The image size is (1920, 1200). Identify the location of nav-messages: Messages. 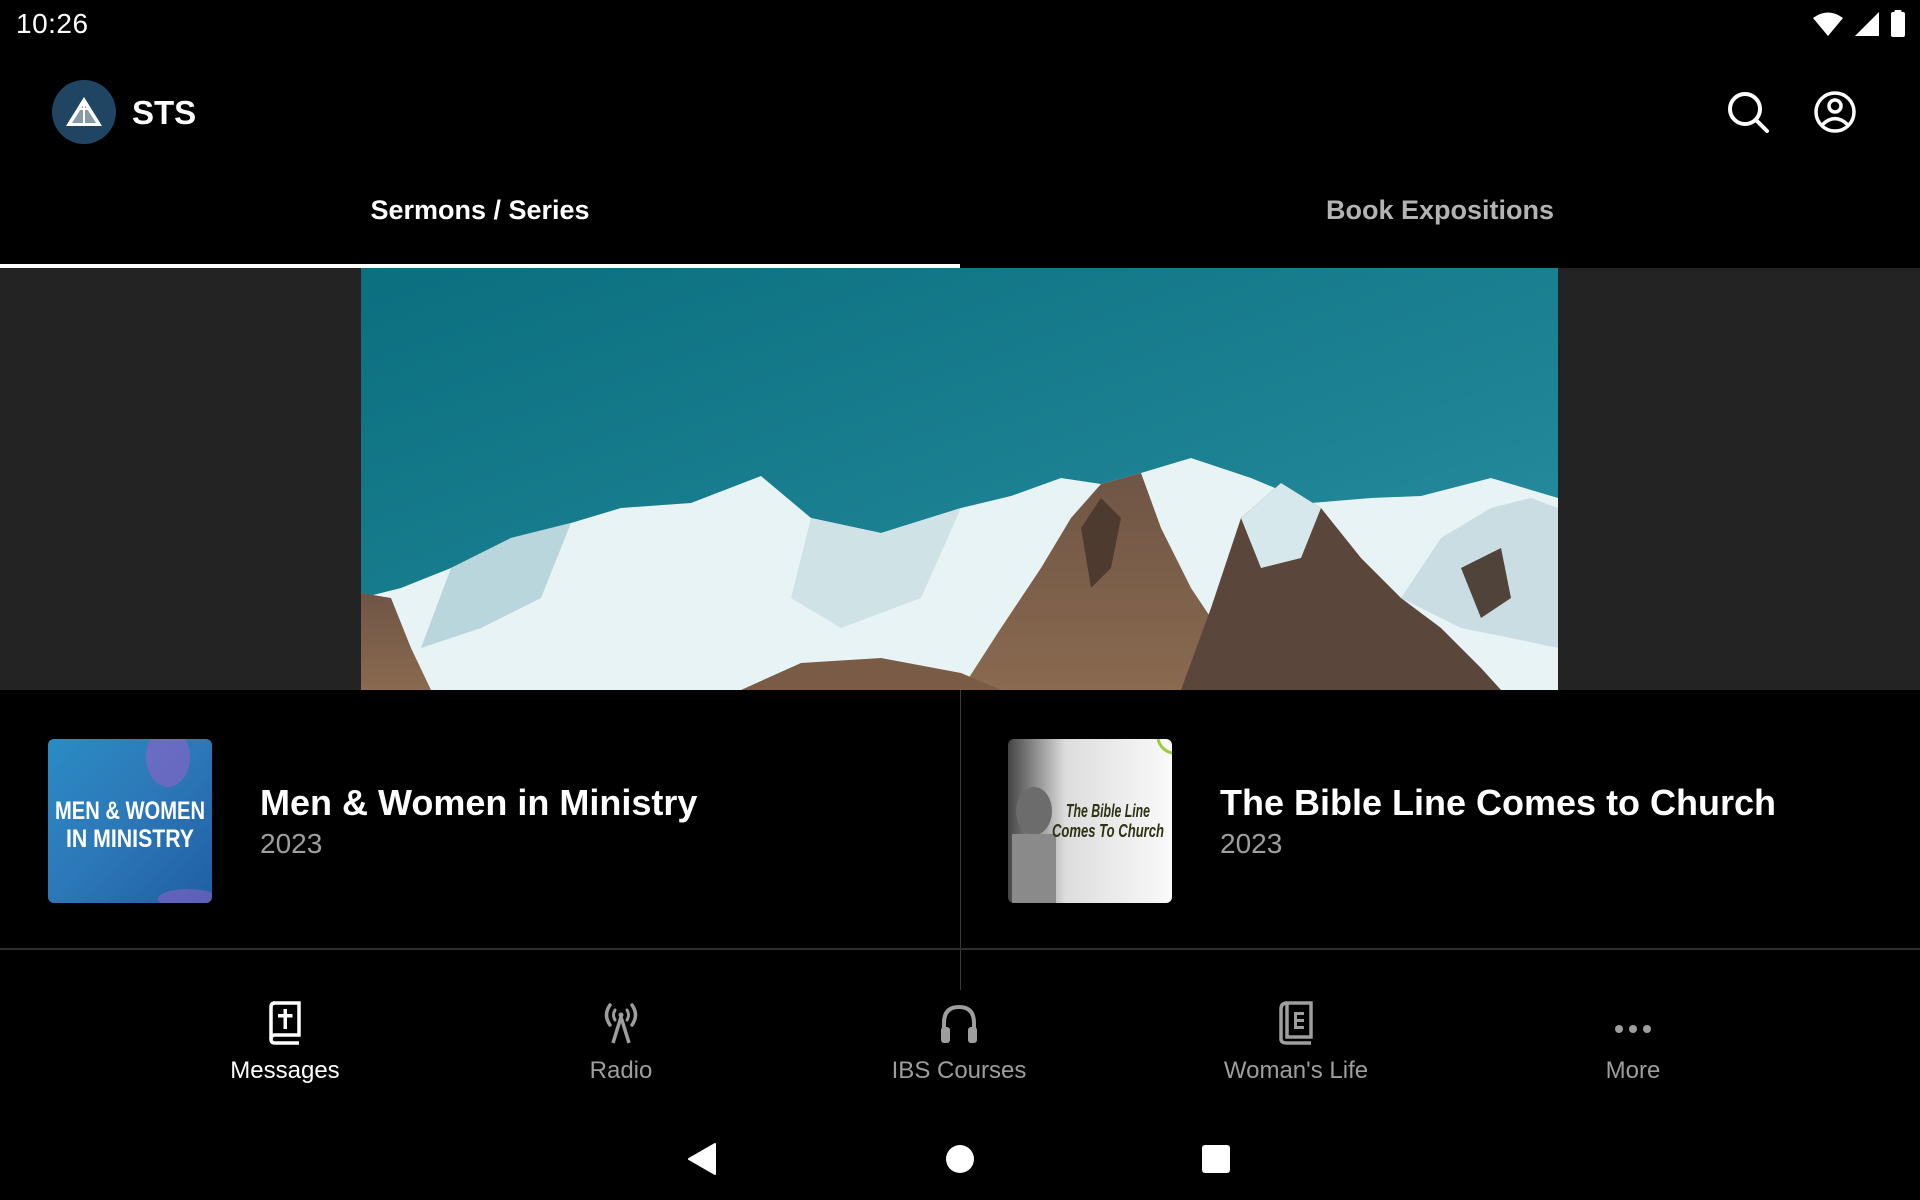
(285, 1045).